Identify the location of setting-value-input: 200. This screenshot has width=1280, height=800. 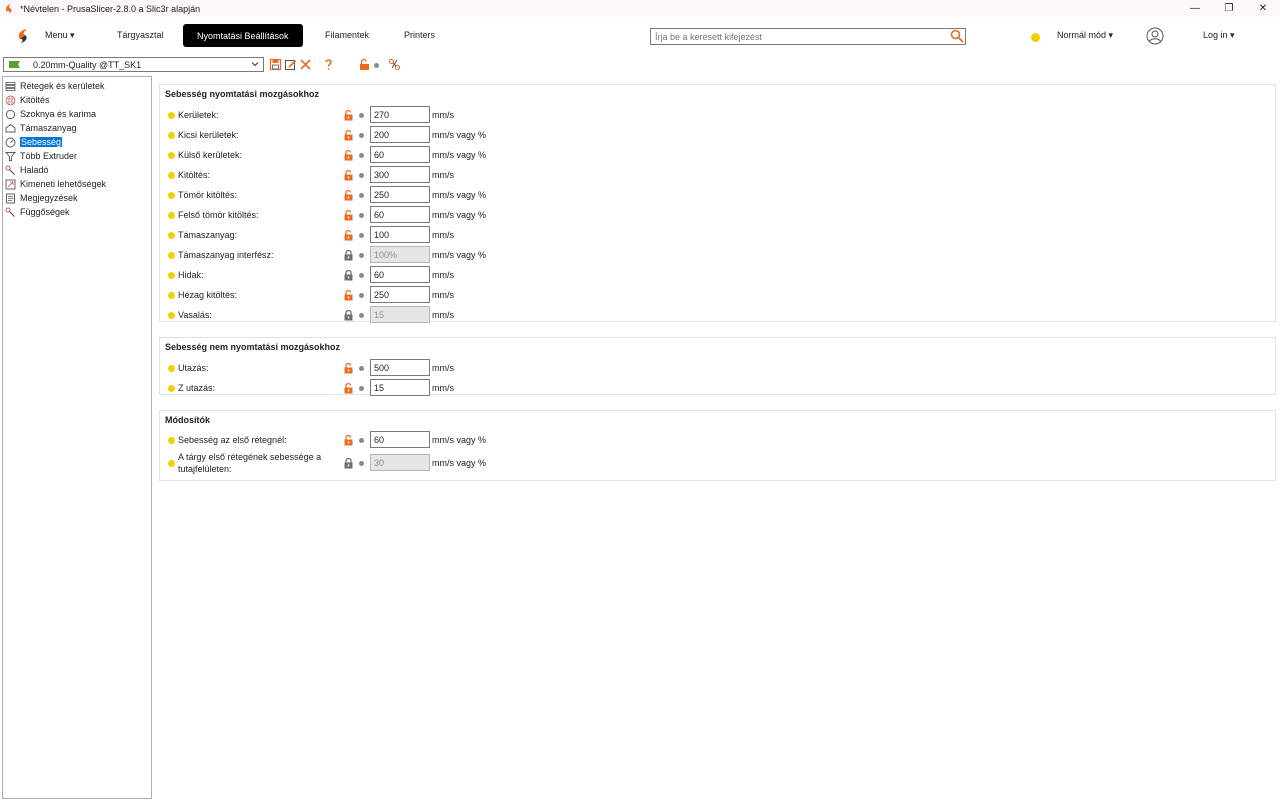
(400, 134).